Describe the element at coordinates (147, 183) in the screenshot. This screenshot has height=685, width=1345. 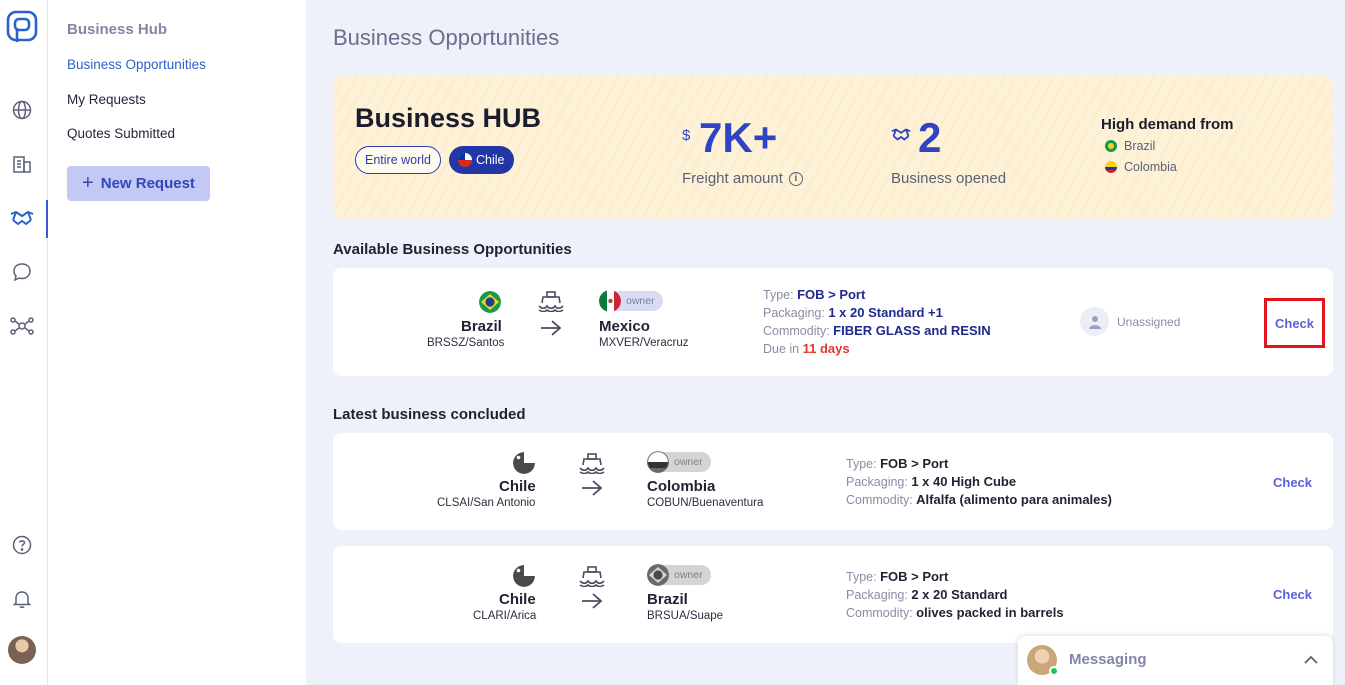
I see `new-request-label: New Request` at that location.